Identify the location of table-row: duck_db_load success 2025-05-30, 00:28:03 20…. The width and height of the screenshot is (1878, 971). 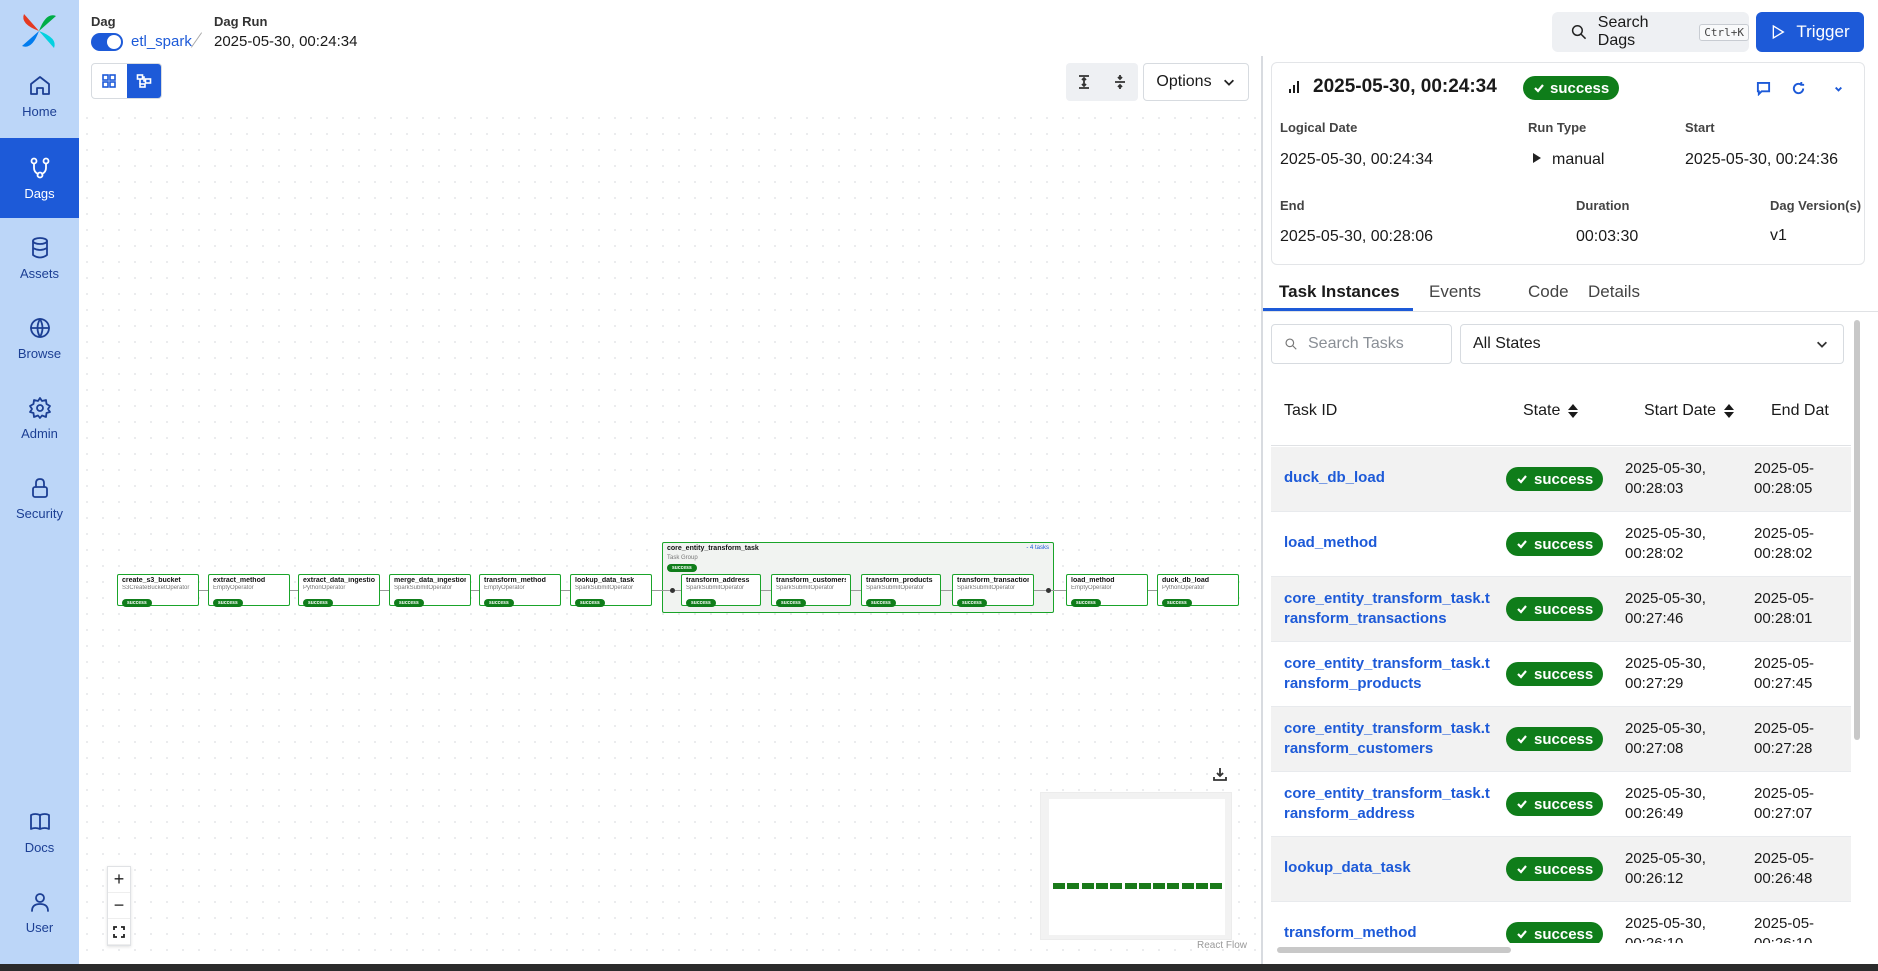
(1561, 479).